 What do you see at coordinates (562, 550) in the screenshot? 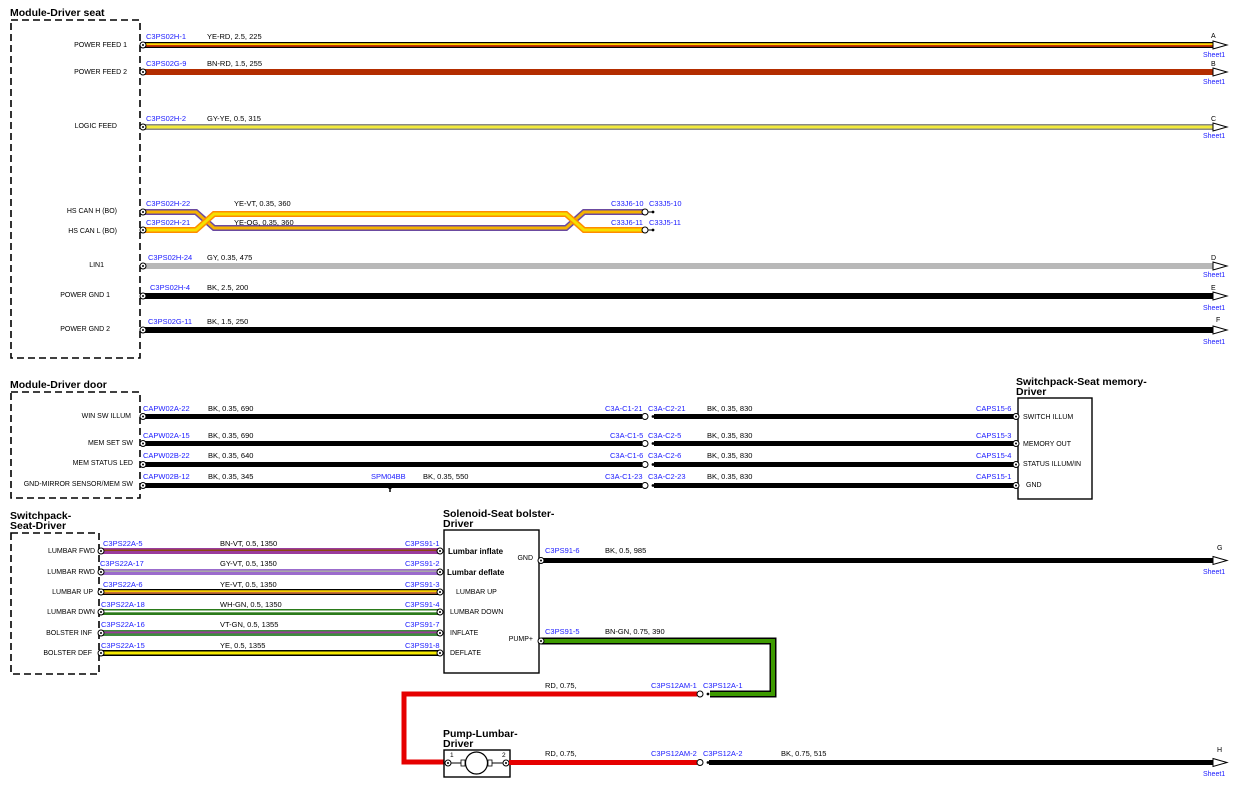
I see `connector-label: C3PS91-6` at bounding box center [562, 550].